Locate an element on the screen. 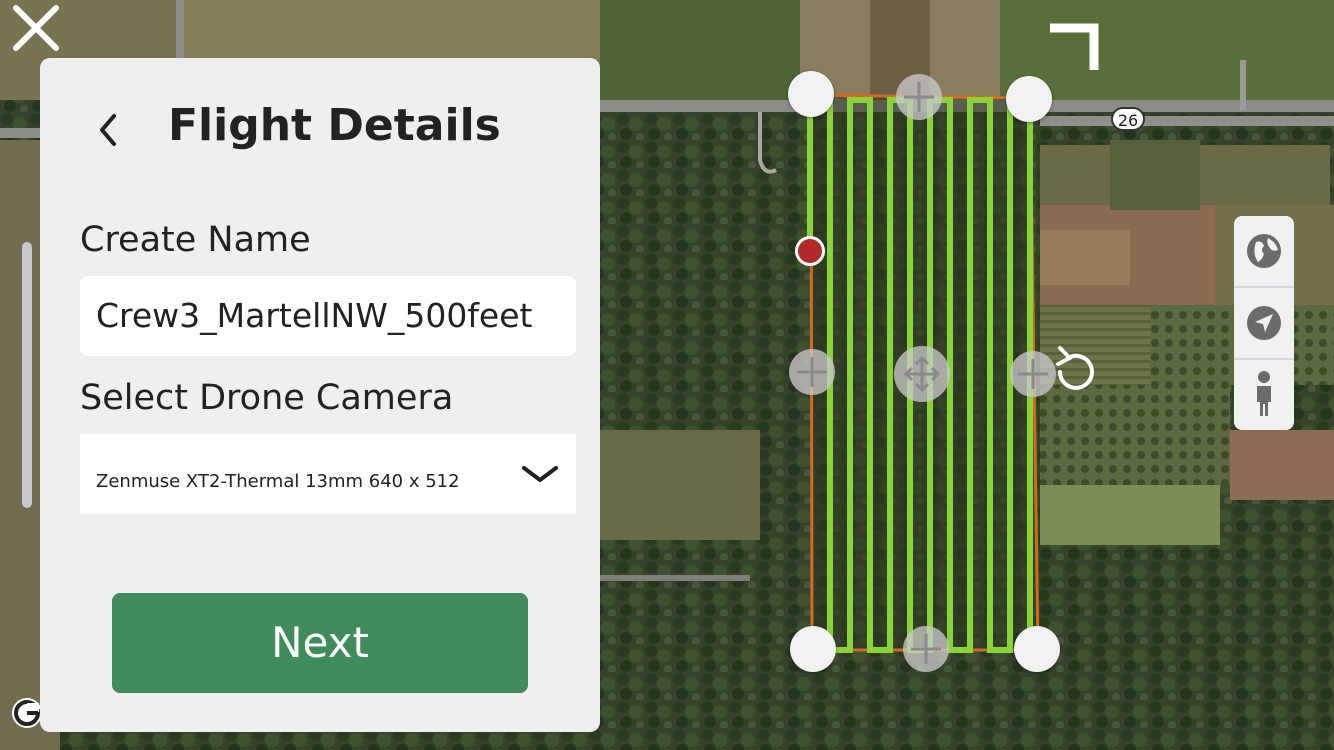 This screenshot has width=1334, height=750. drone-camera-select: Zenmuse XT2-Thermal 13mm 640 x 512 is located at coordinates (328, 474).